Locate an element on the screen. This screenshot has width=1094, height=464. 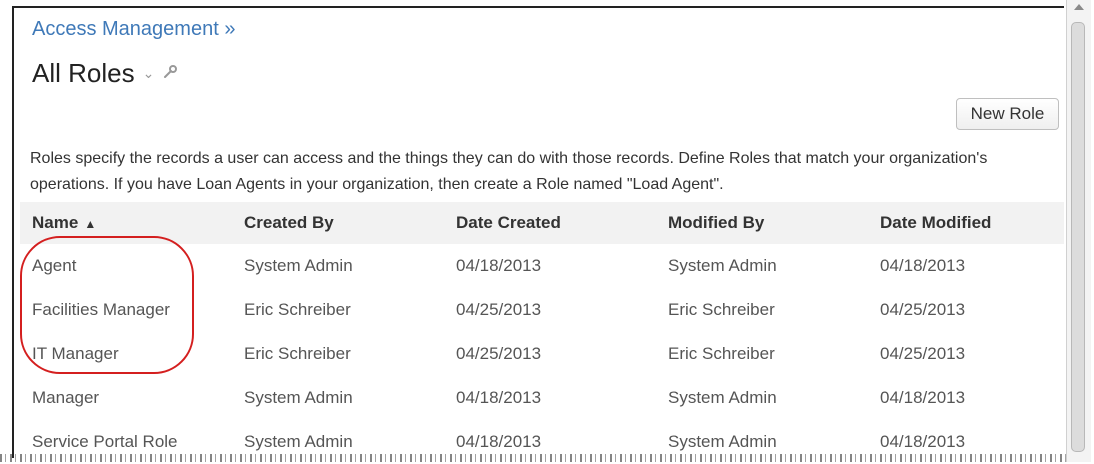
vertical-scrollbar is located at coordinates (1078, 231).